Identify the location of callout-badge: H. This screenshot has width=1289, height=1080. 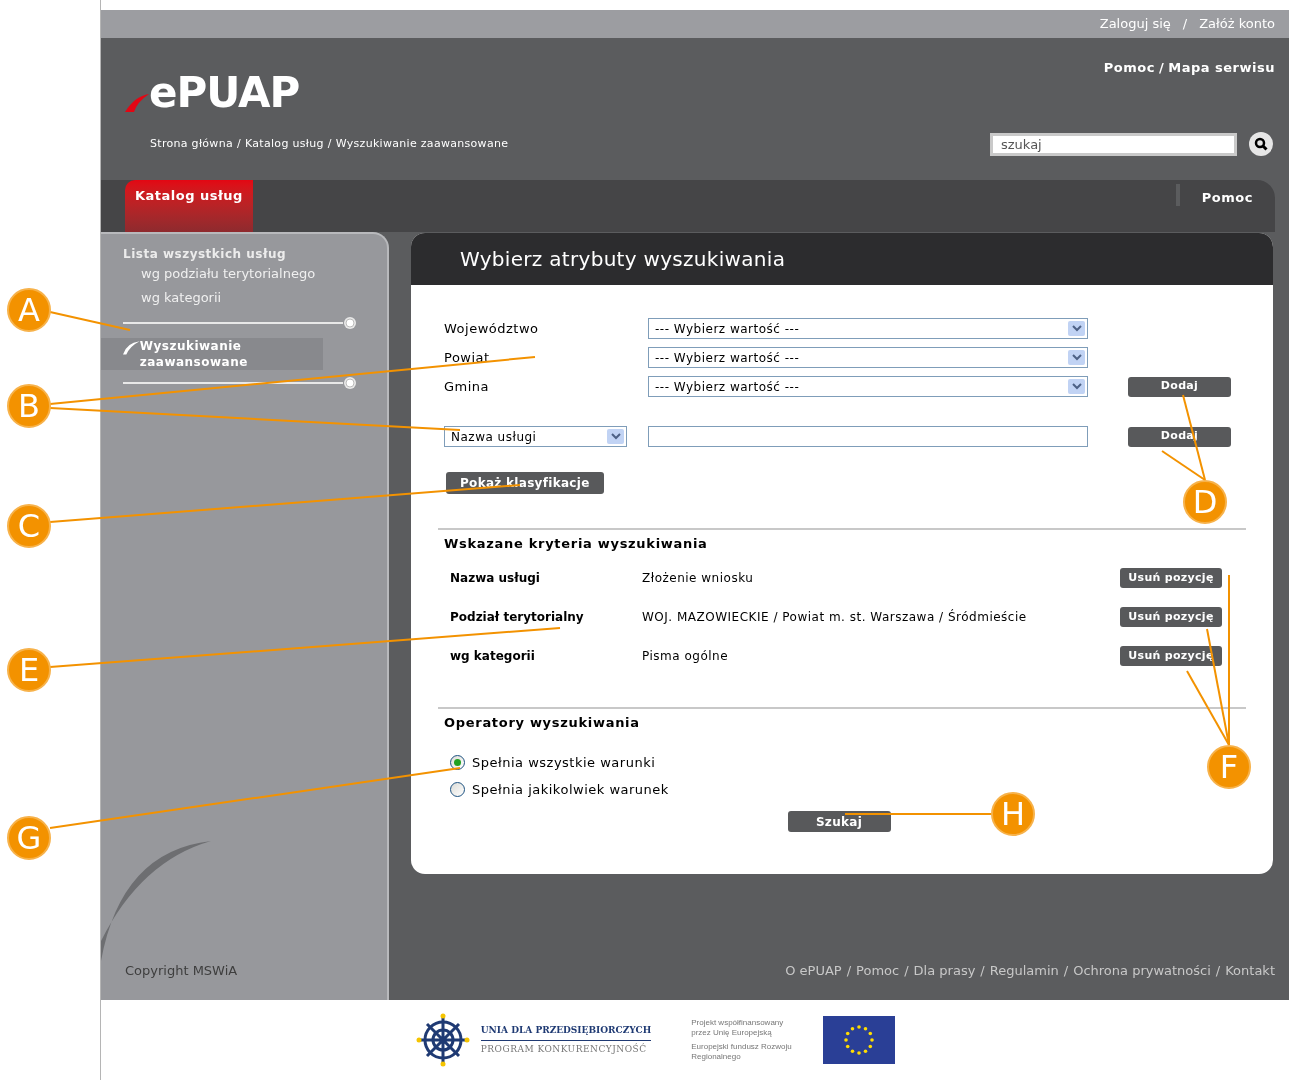
(1013, 814).